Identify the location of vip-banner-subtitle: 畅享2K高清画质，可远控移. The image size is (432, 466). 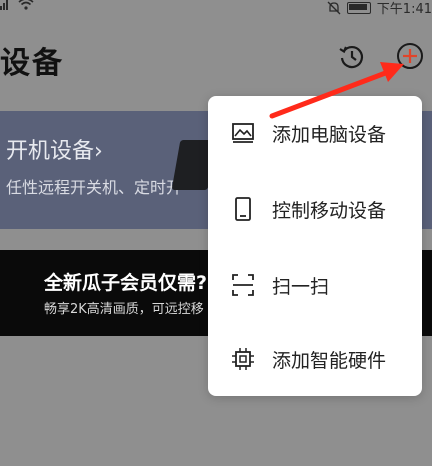
(124, 309).